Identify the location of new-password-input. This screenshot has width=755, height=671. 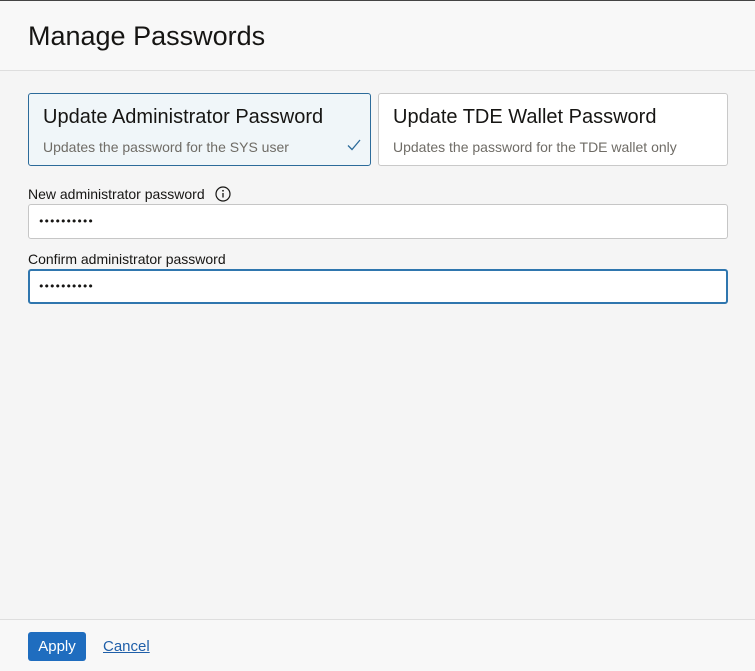
(378, 221).